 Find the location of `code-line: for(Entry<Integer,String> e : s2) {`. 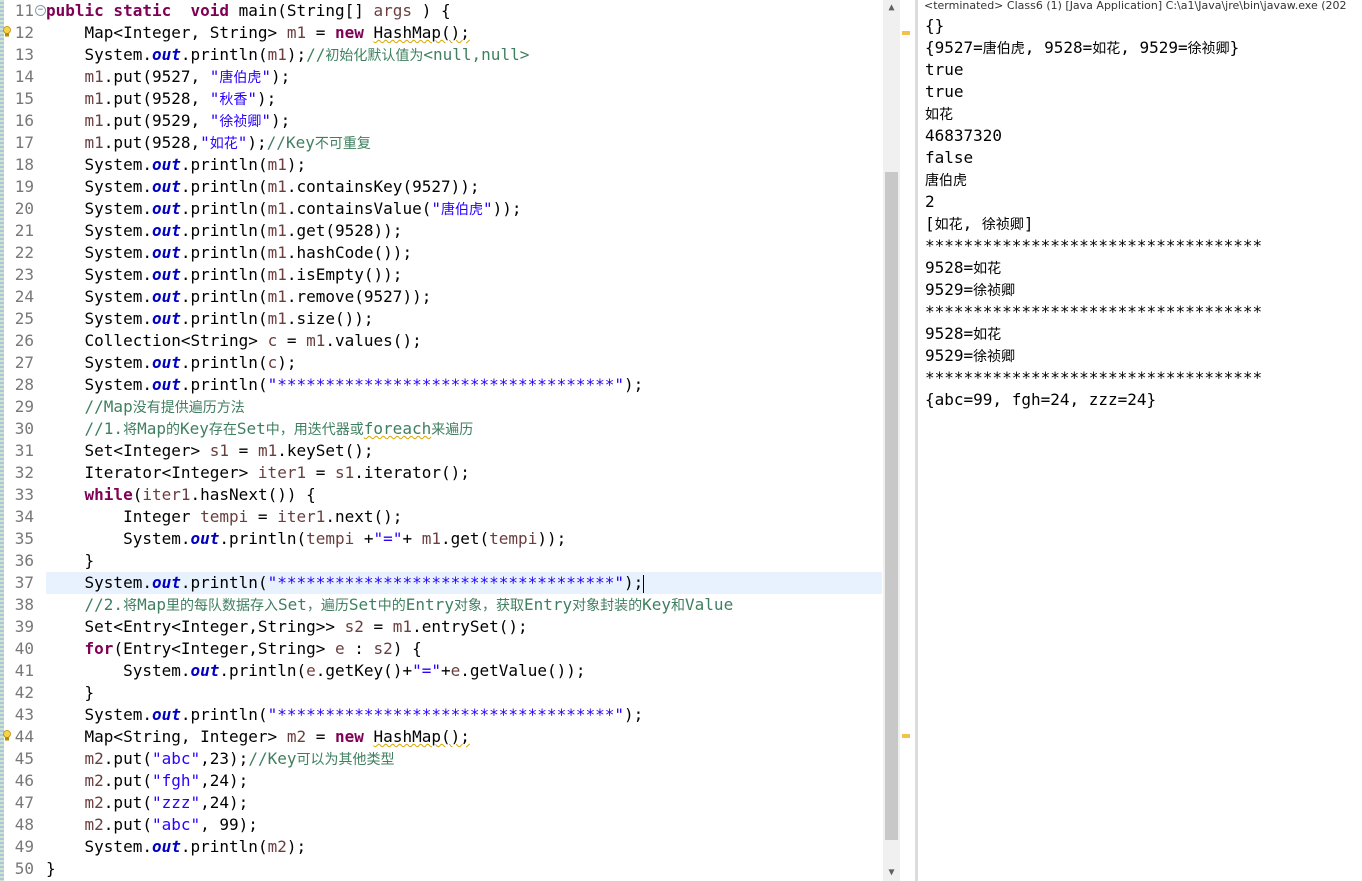

code-line: for(Entry<Integer,String> e : s2) { is located at coordinates (464, 649).